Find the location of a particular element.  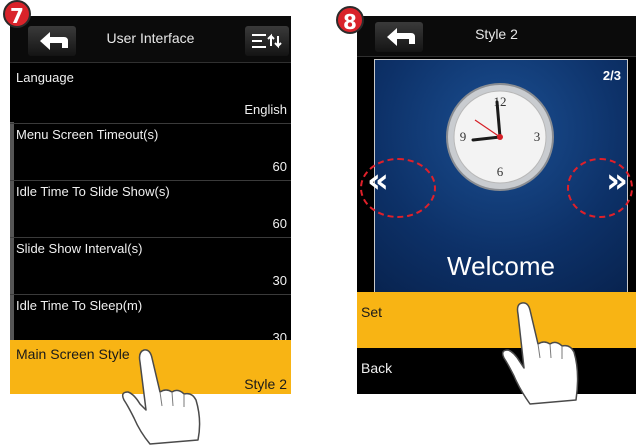

menu-item-label: Language is located at coordinates (45, 77).